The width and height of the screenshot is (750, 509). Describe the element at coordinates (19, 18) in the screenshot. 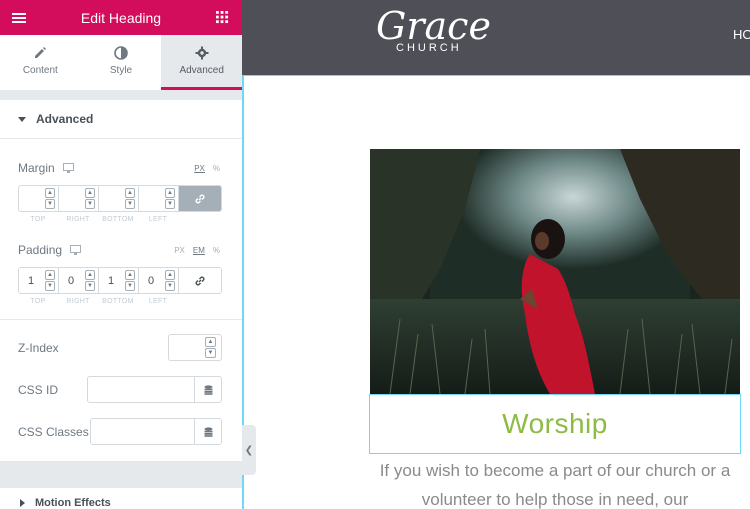

I see `hamburger-menu-icon` at that location.